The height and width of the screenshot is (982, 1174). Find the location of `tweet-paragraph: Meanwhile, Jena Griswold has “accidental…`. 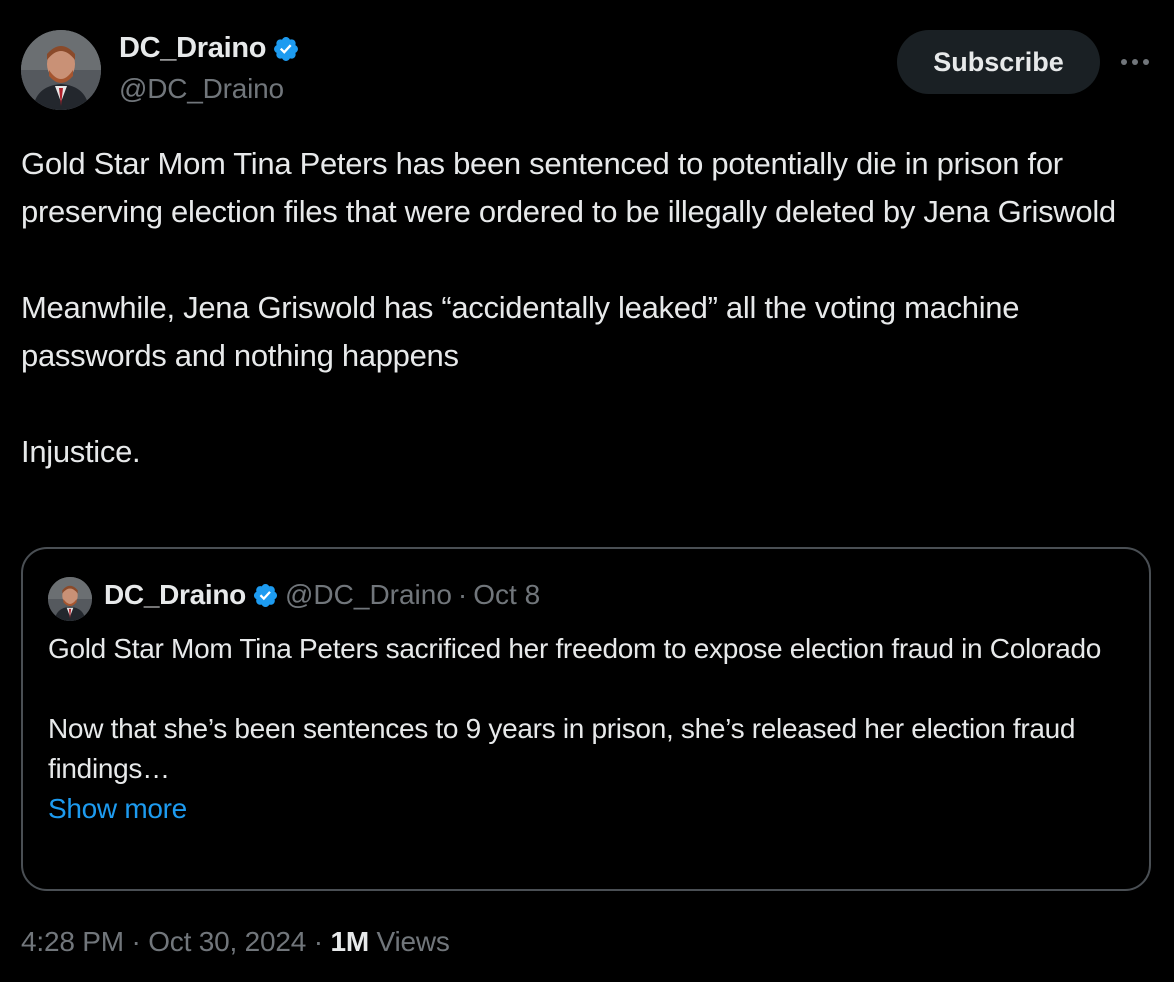

tweet-paragraph: Meanwhile, Jena Griswold has “accidental… is located at coordinates (520, 331).